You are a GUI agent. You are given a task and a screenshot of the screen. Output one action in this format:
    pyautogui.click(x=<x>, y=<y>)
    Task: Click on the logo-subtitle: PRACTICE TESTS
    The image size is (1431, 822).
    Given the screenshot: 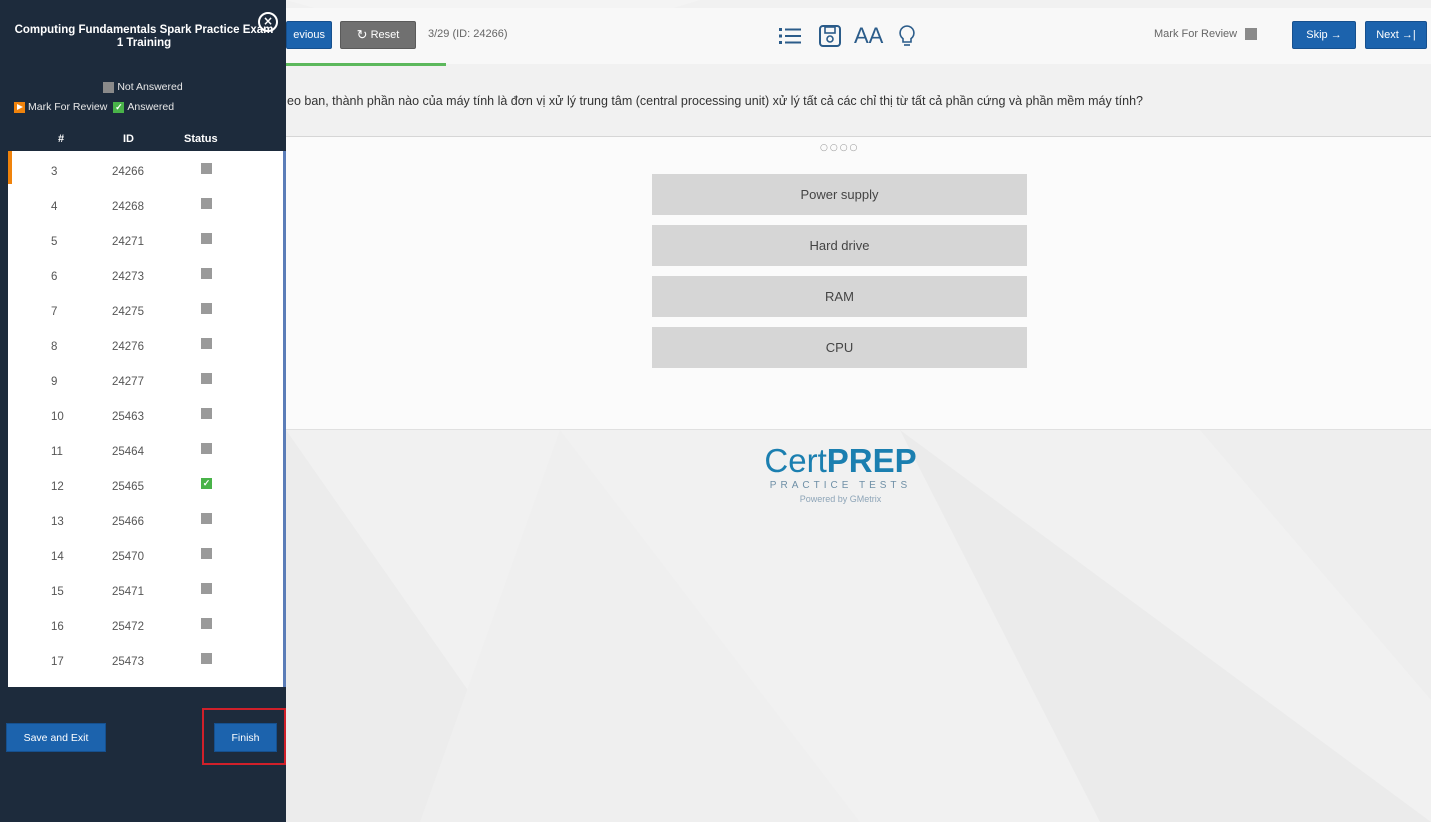 What is the action you would take?
    pyautogui.click(x=840, y=485)
    